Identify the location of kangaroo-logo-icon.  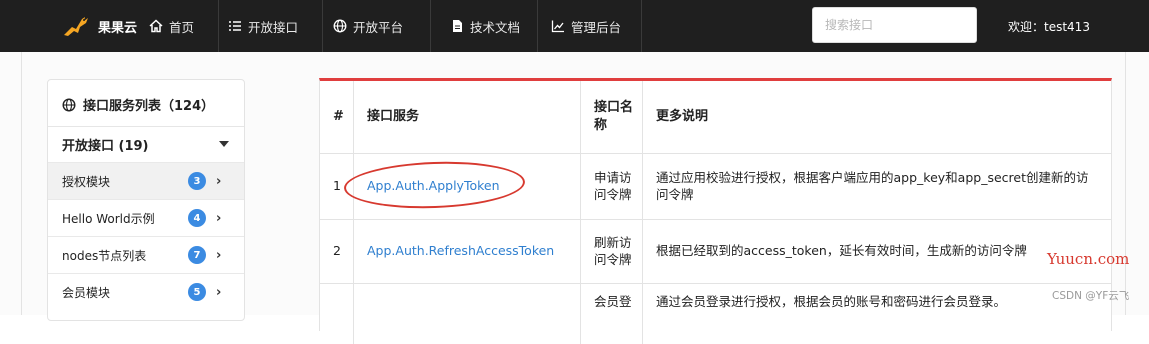
(76, 26).